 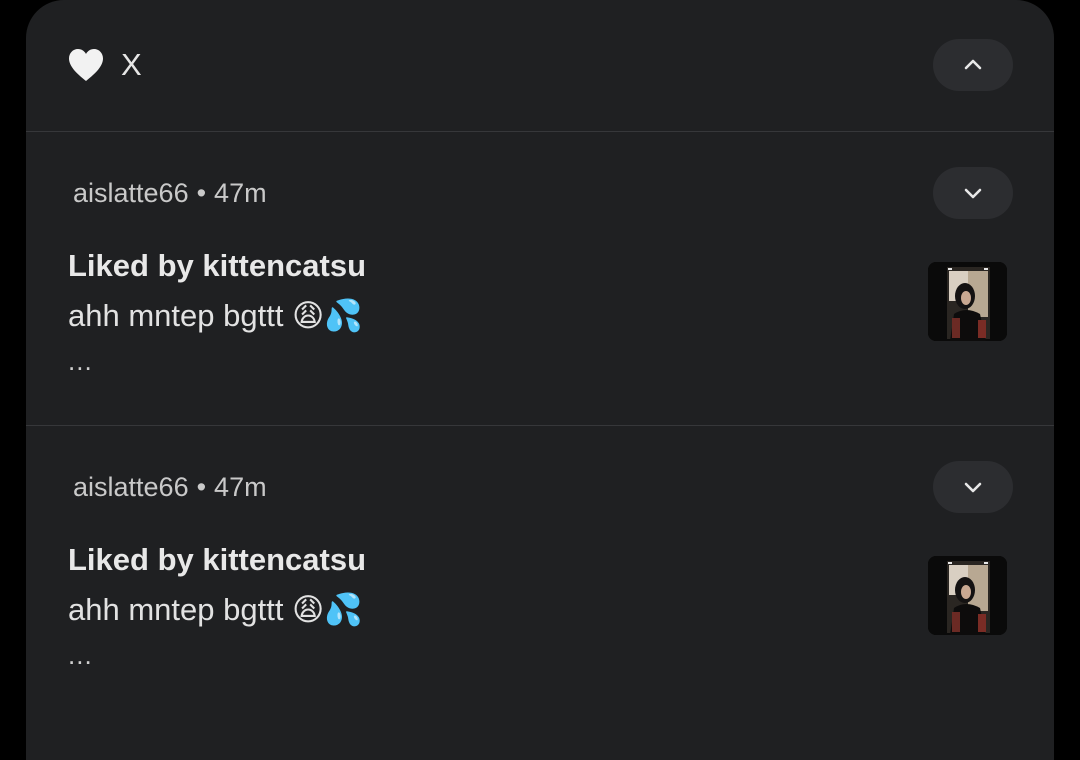 I want to click on heart-icon, so click(x=86, y=65).